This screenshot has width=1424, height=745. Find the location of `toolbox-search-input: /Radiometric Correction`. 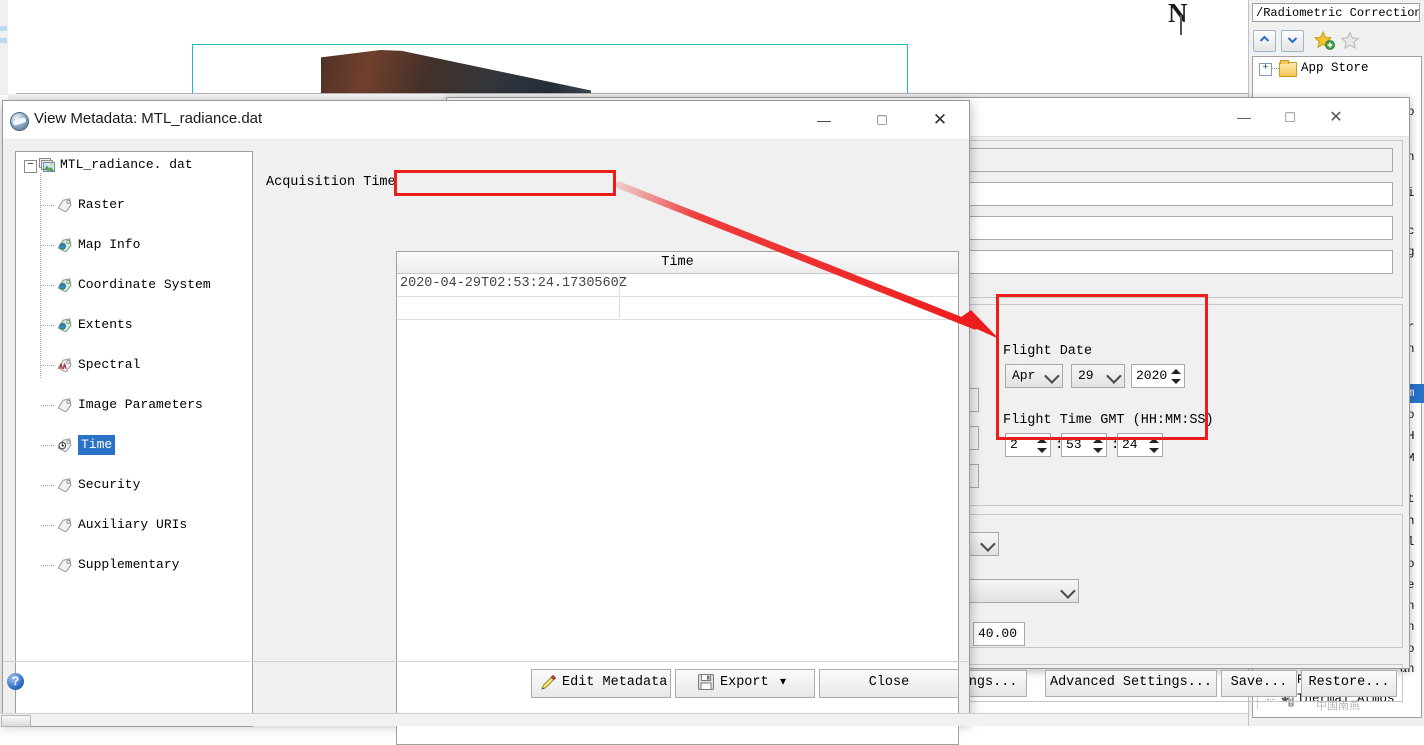

toolbox-search-input: /Radiometric Correction is located at coordinates (1336, 12).